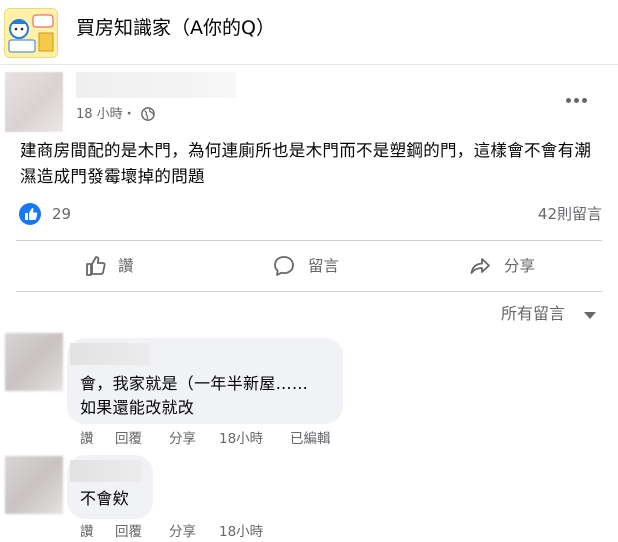 The image size is (618, 542). What do you see at coordinates (114, 266) in the screenshot?
I see `like-button: 讚` at bounding box center [114, 266].